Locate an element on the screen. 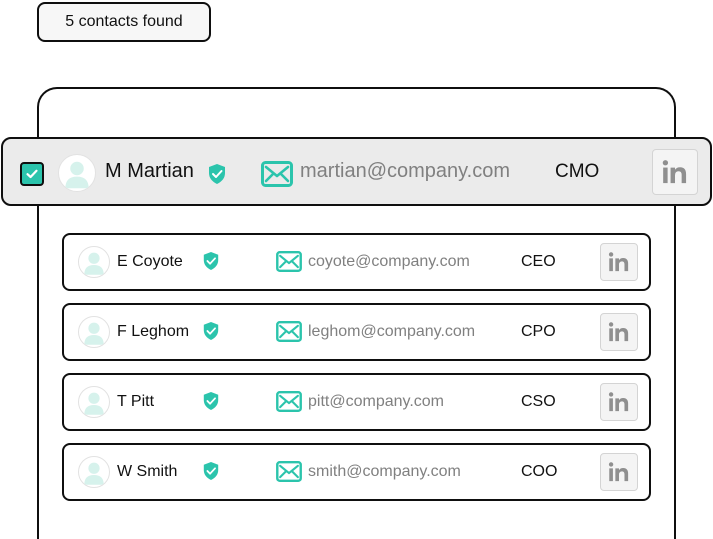 The image size is (713, 539). contact-row: F Leghom leghom@company.com CPO is located at coordinates (356, 332).